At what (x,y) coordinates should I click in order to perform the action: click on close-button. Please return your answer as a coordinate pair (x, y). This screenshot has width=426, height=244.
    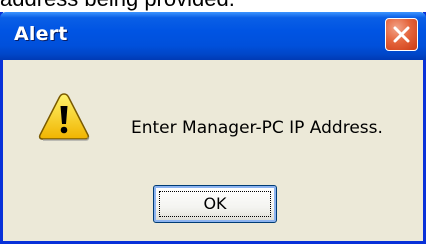
    Looking at the image, I should click on (401, 34).